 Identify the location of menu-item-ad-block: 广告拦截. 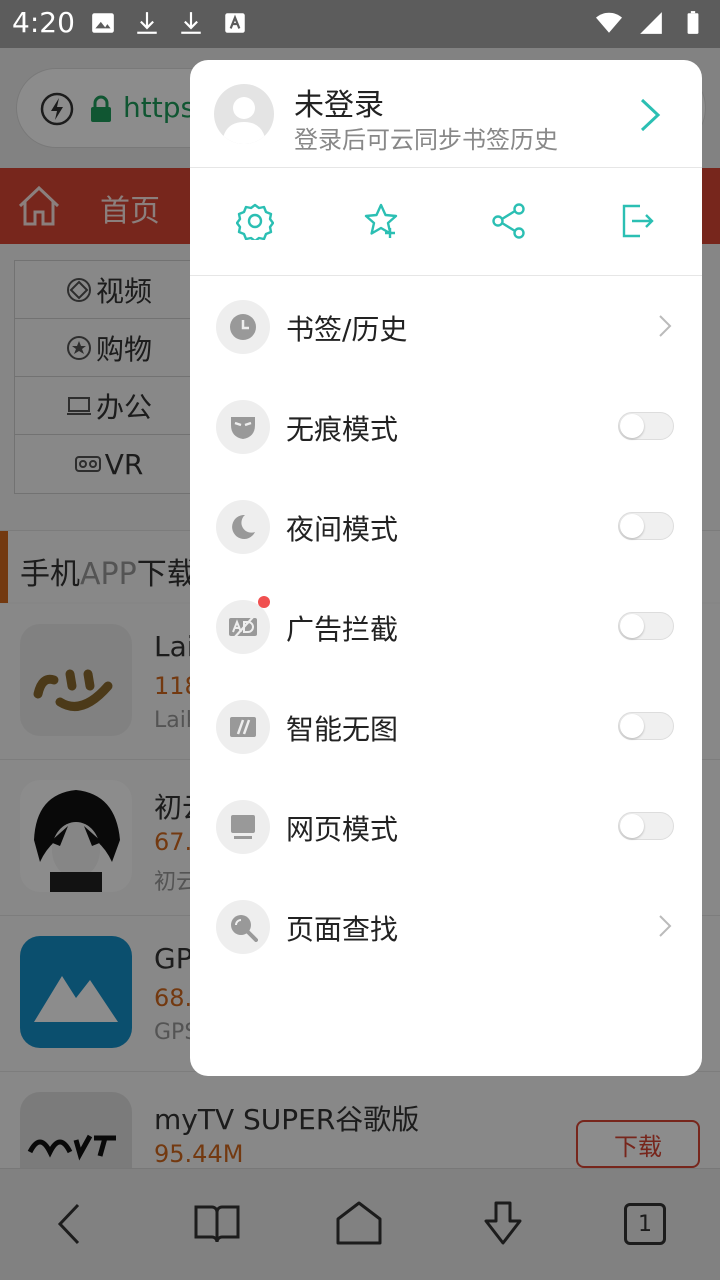
(446, 626).